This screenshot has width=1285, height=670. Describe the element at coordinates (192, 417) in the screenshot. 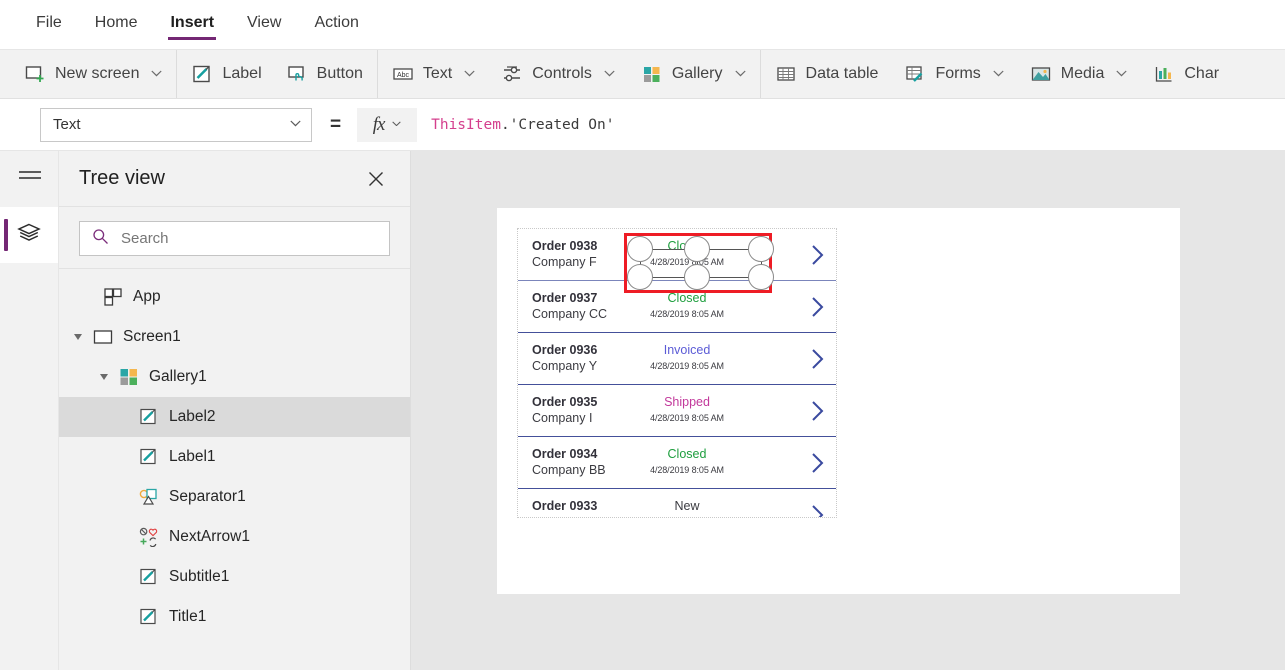

I see `tree-item-label: Label2` at that location.